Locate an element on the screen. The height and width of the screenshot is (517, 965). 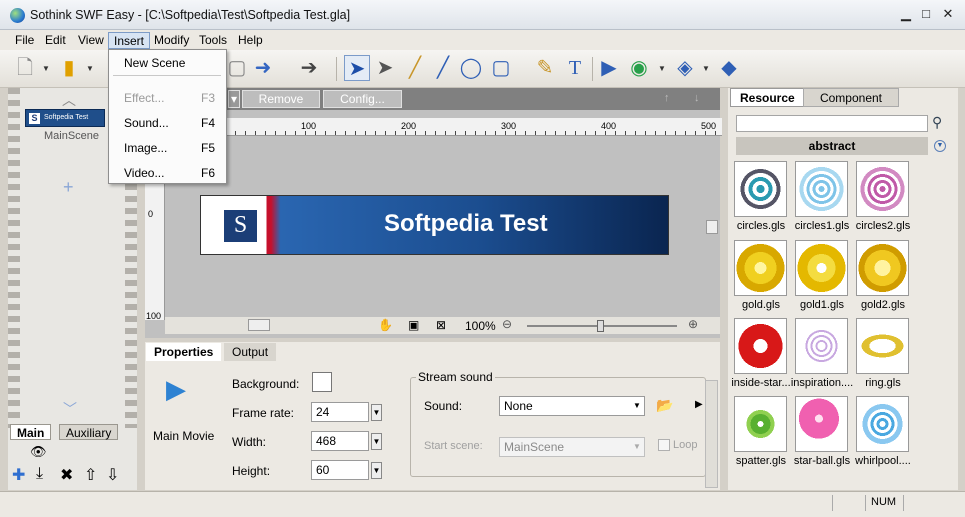
open-folder-icon: 📂 is located at coordinates (664, 405).